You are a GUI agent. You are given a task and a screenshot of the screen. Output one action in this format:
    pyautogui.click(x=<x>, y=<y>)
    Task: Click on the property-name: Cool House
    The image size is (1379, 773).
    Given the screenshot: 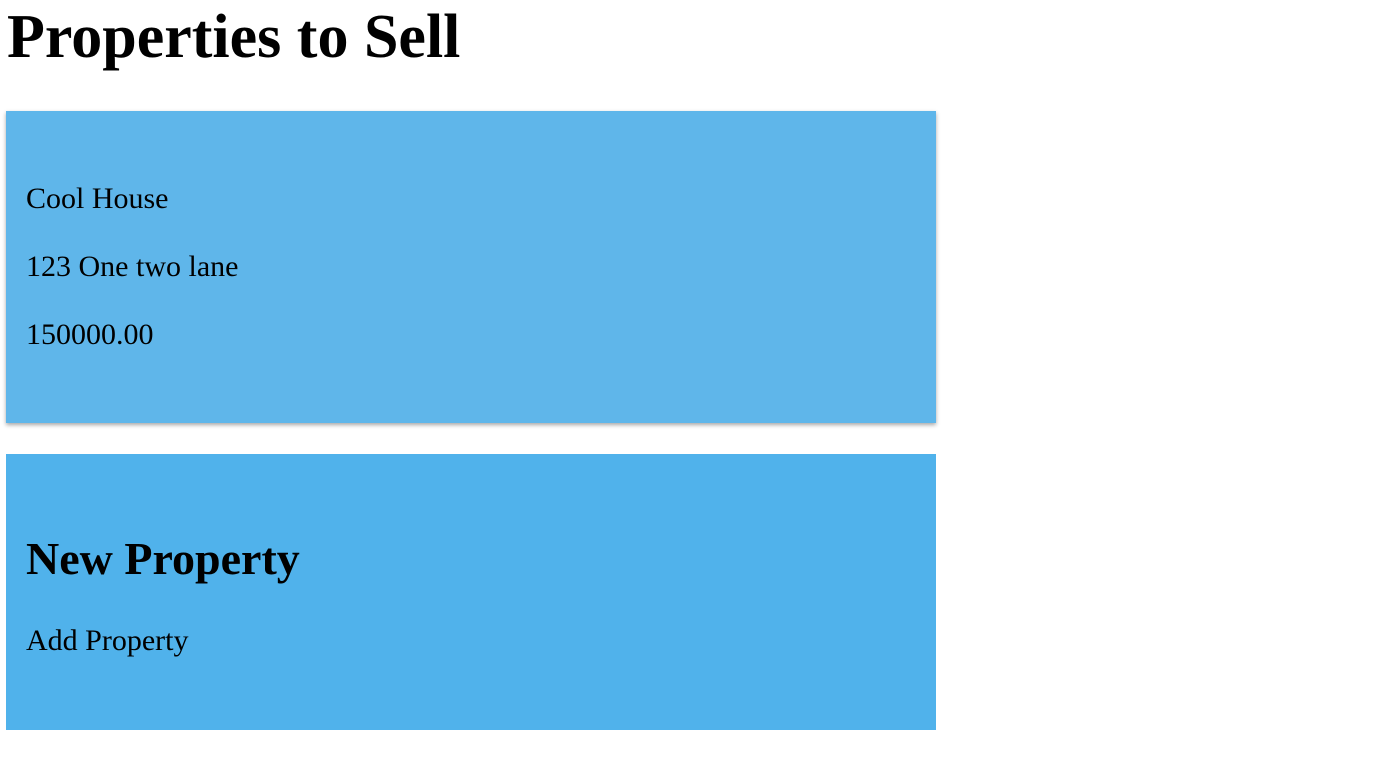 What is the action you would take?
    pyautogui.click(x=97, y=198)
    